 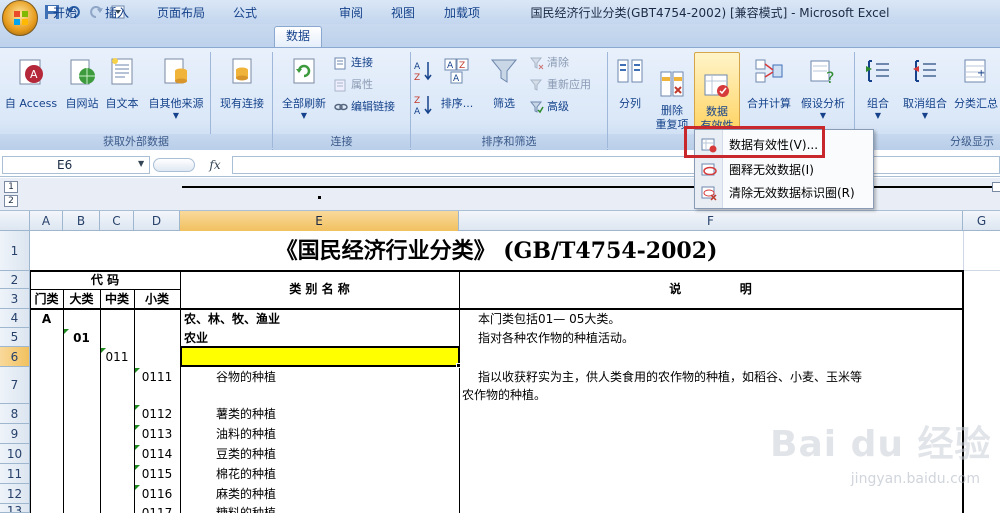 I want to click on from-access-button: A 自 Access, so click(x=31, y=83).